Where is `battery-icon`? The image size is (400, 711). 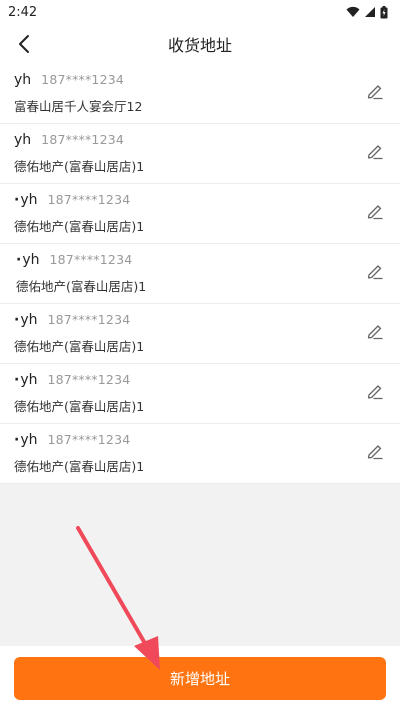 battery-icon is located at coordinates (384, 11).